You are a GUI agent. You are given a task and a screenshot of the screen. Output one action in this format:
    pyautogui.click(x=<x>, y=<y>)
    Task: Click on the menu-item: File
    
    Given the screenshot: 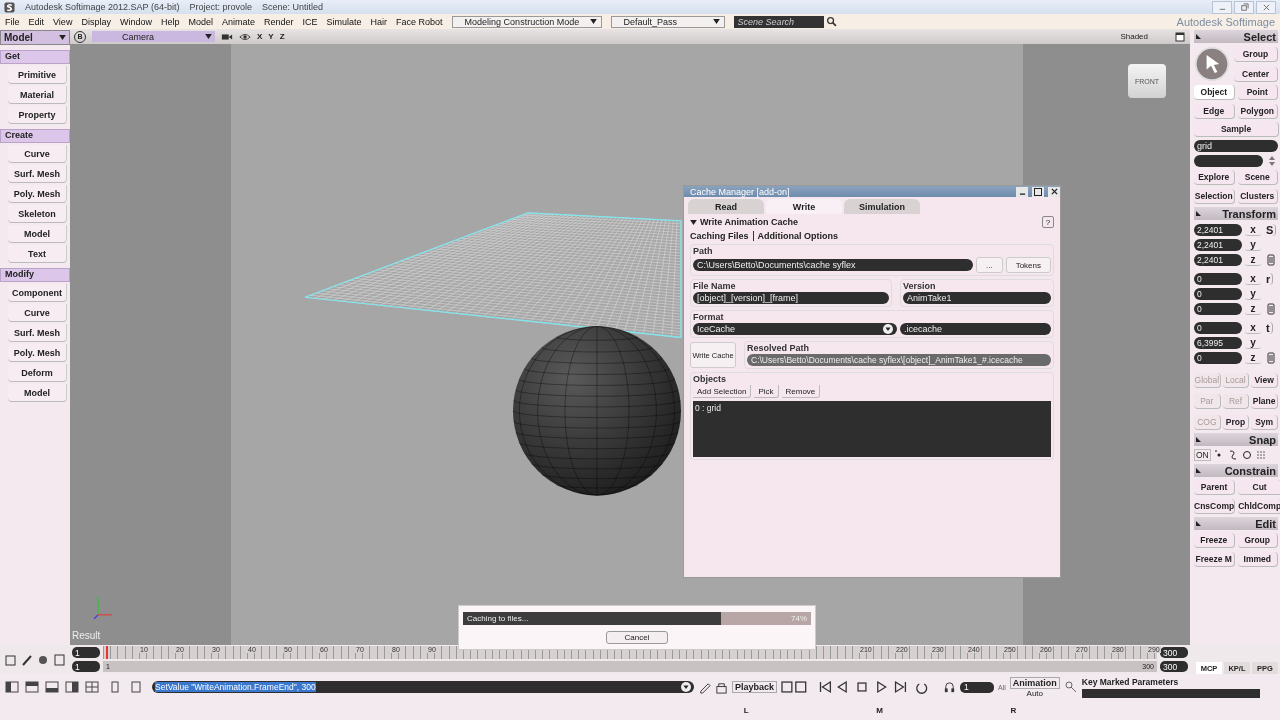 What is the action you would take?
    pyautogui.click(x=12, y=21)
    